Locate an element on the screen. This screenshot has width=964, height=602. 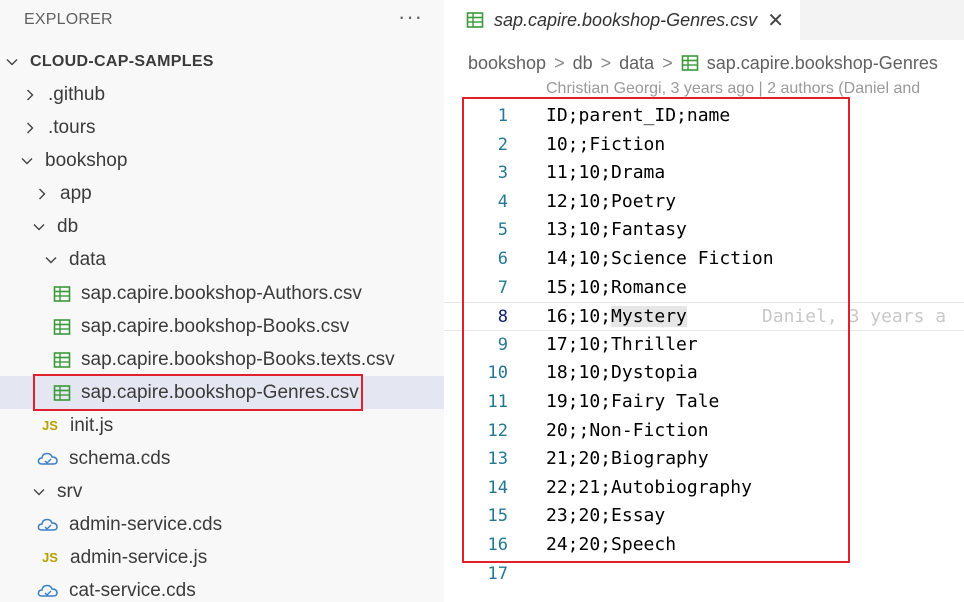
tab-genres-csv: sap.capire.bookshop-Genres.csv ✕ is located at coordinates (622, 20).